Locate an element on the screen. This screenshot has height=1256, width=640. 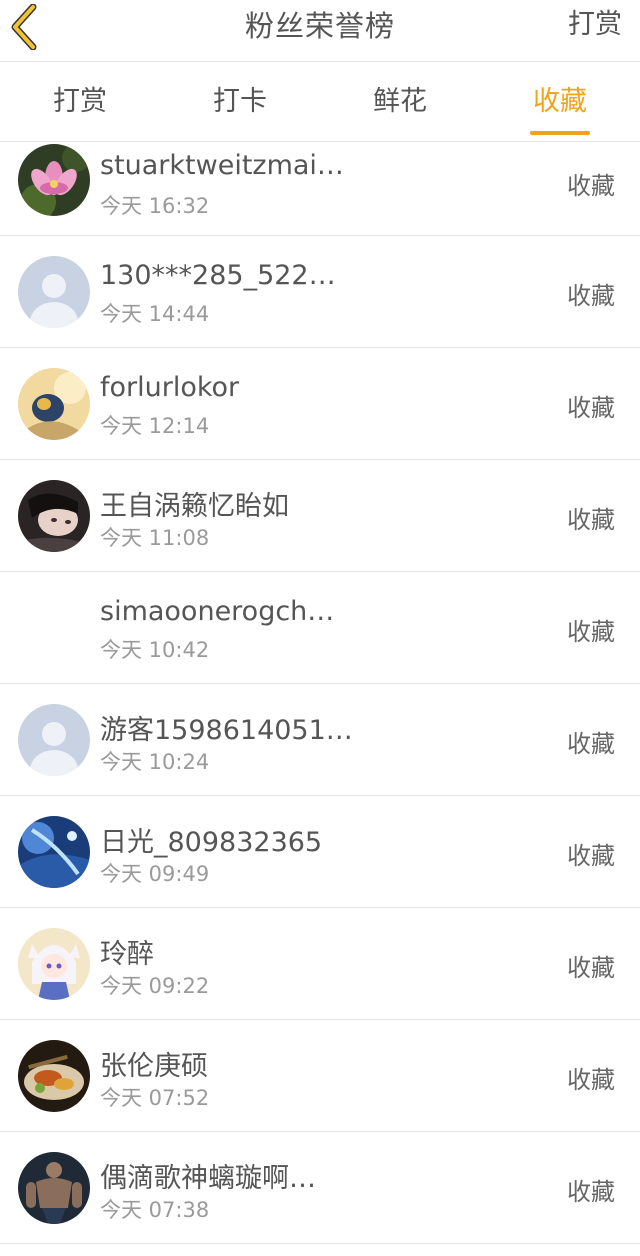
user-name: forlurlokor is located at coordinates (170, 387).